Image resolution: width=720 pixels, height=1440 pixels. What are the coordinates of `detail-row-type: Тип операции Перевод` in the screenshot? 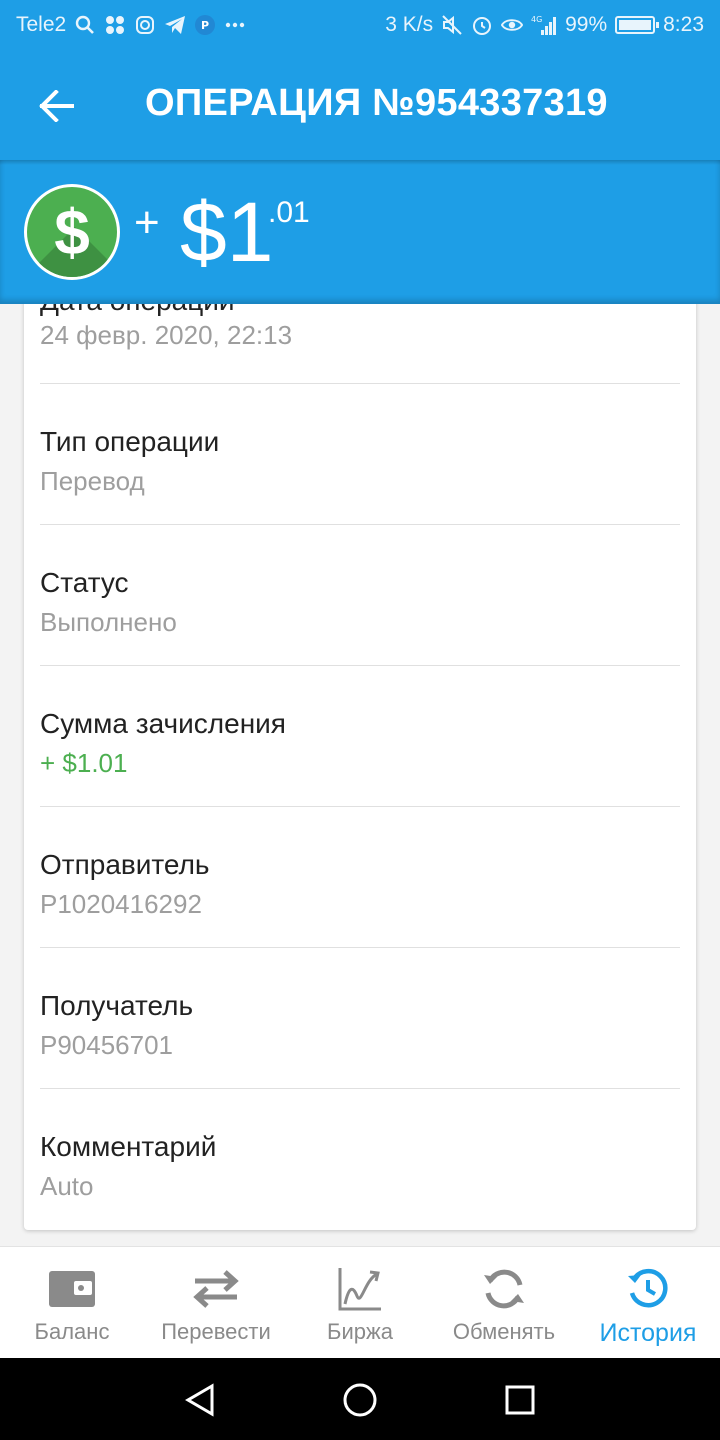 It's located at (360, 454).